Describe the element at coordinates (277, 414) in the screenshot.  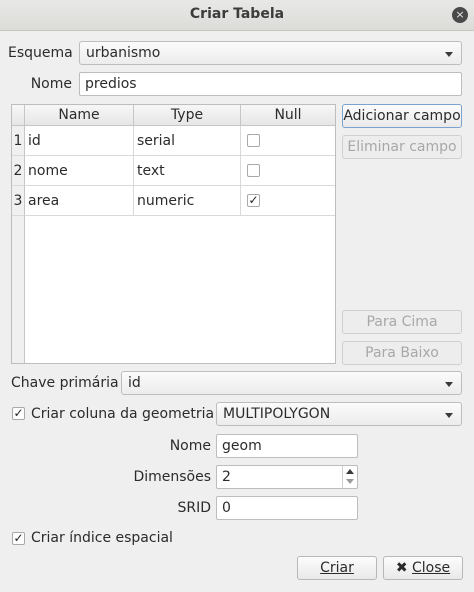
I see `geometry-type-value: MULTIPOLYGON` at that location.